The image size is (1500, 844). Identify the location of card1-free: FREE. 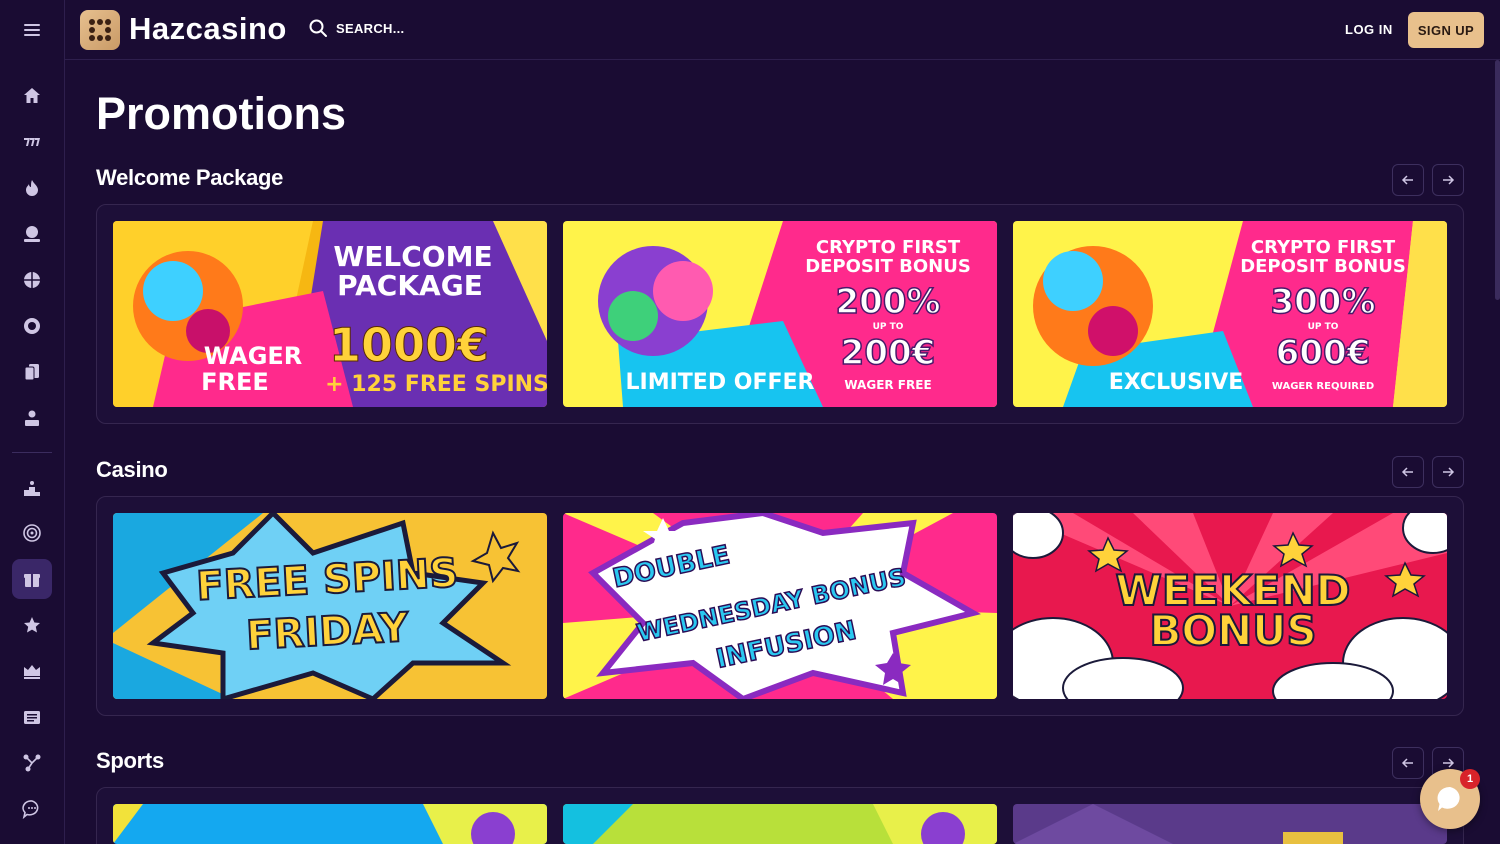
(235, 382).